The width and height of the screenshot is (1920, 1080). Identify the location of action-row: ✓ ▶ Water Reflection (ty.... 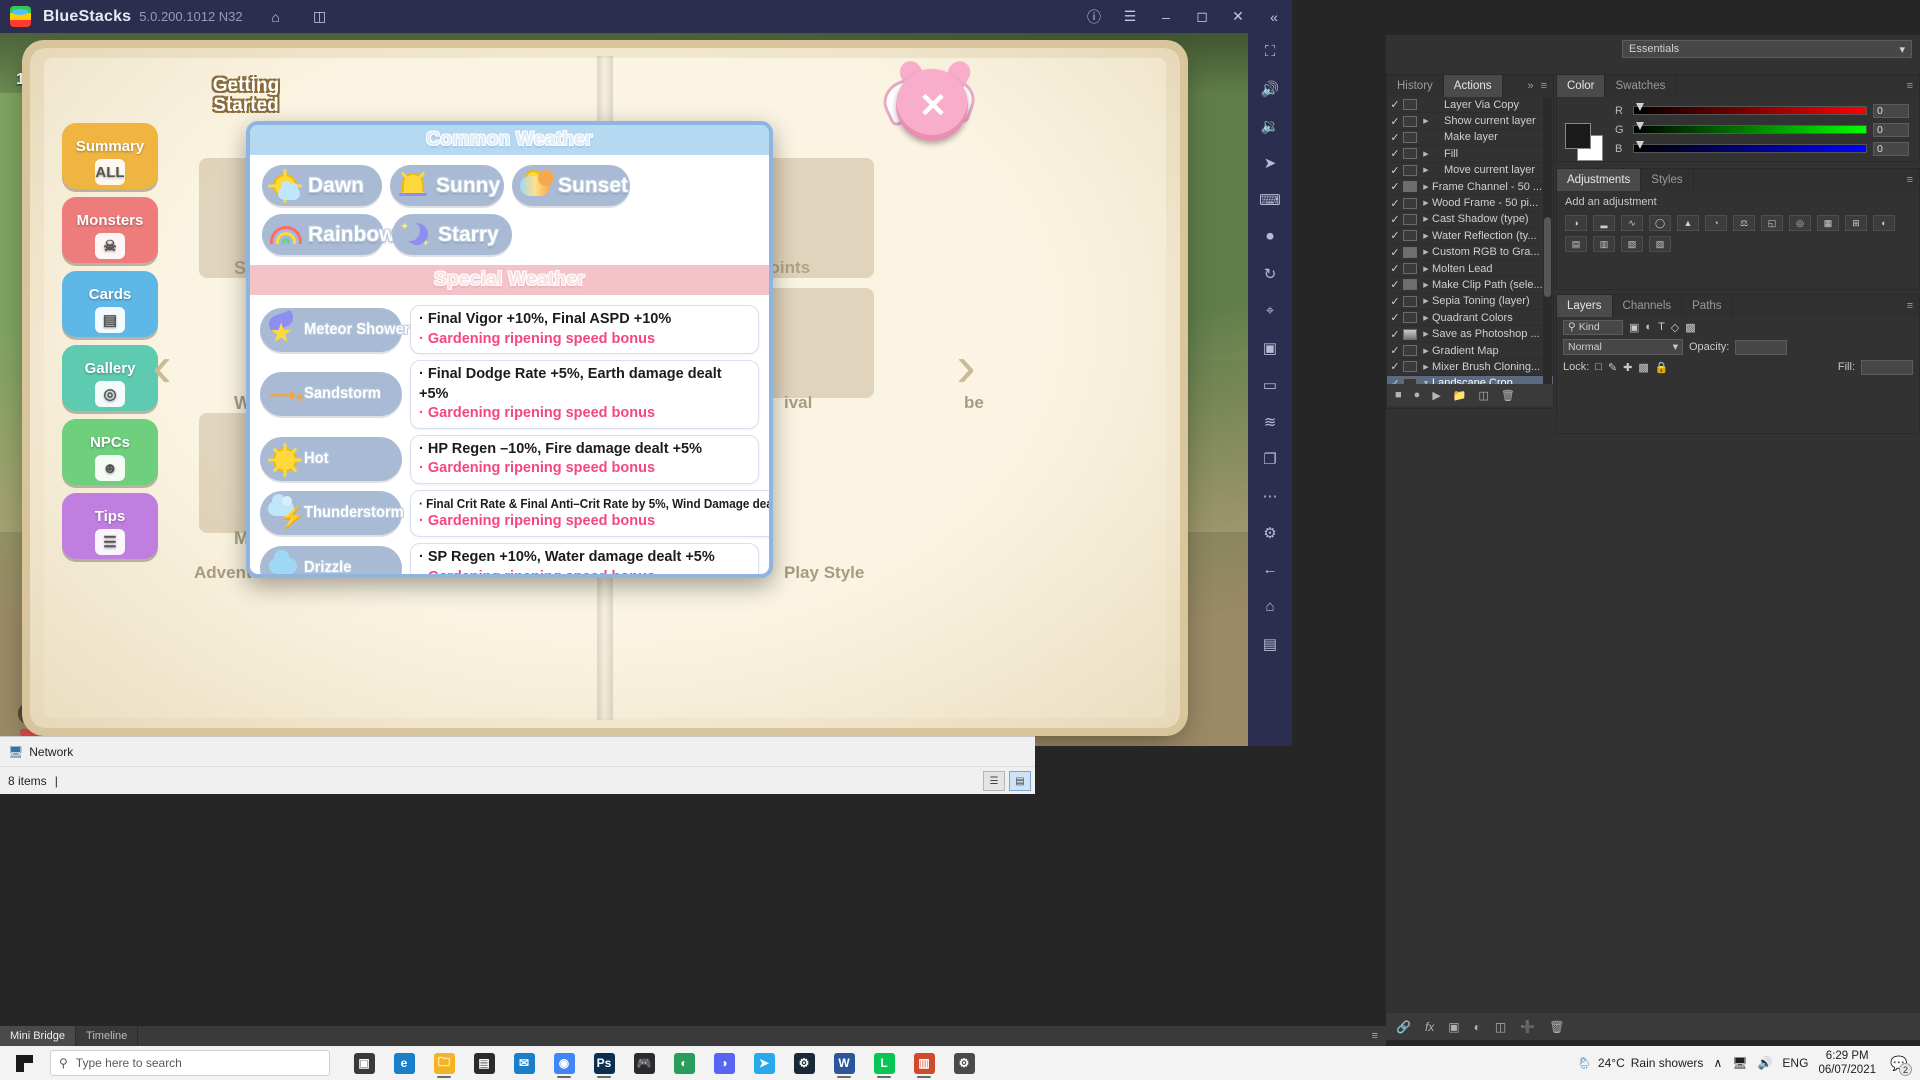
(1470, 236).